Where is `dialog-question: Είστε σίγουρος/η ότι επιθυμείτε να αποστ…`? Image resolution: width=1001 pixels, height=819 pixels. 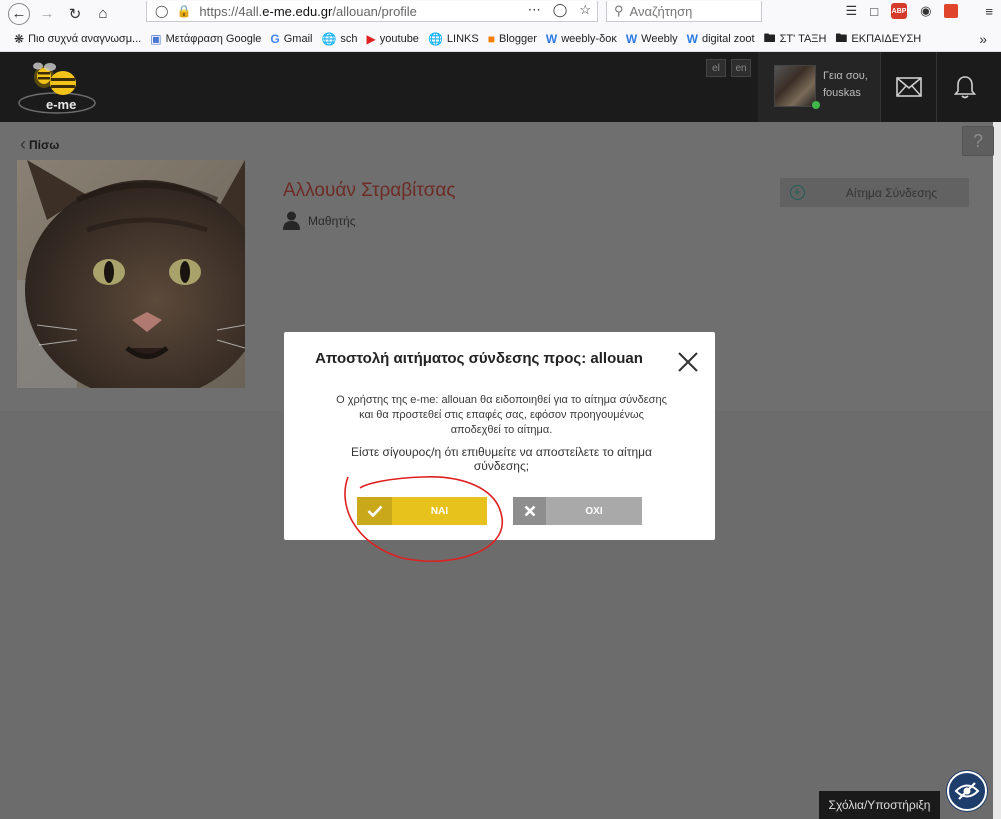 dialog-question: Είστε σίγουρος/η ότι επιθυμείτε να αποστ… is located at coordinates (501, 459).